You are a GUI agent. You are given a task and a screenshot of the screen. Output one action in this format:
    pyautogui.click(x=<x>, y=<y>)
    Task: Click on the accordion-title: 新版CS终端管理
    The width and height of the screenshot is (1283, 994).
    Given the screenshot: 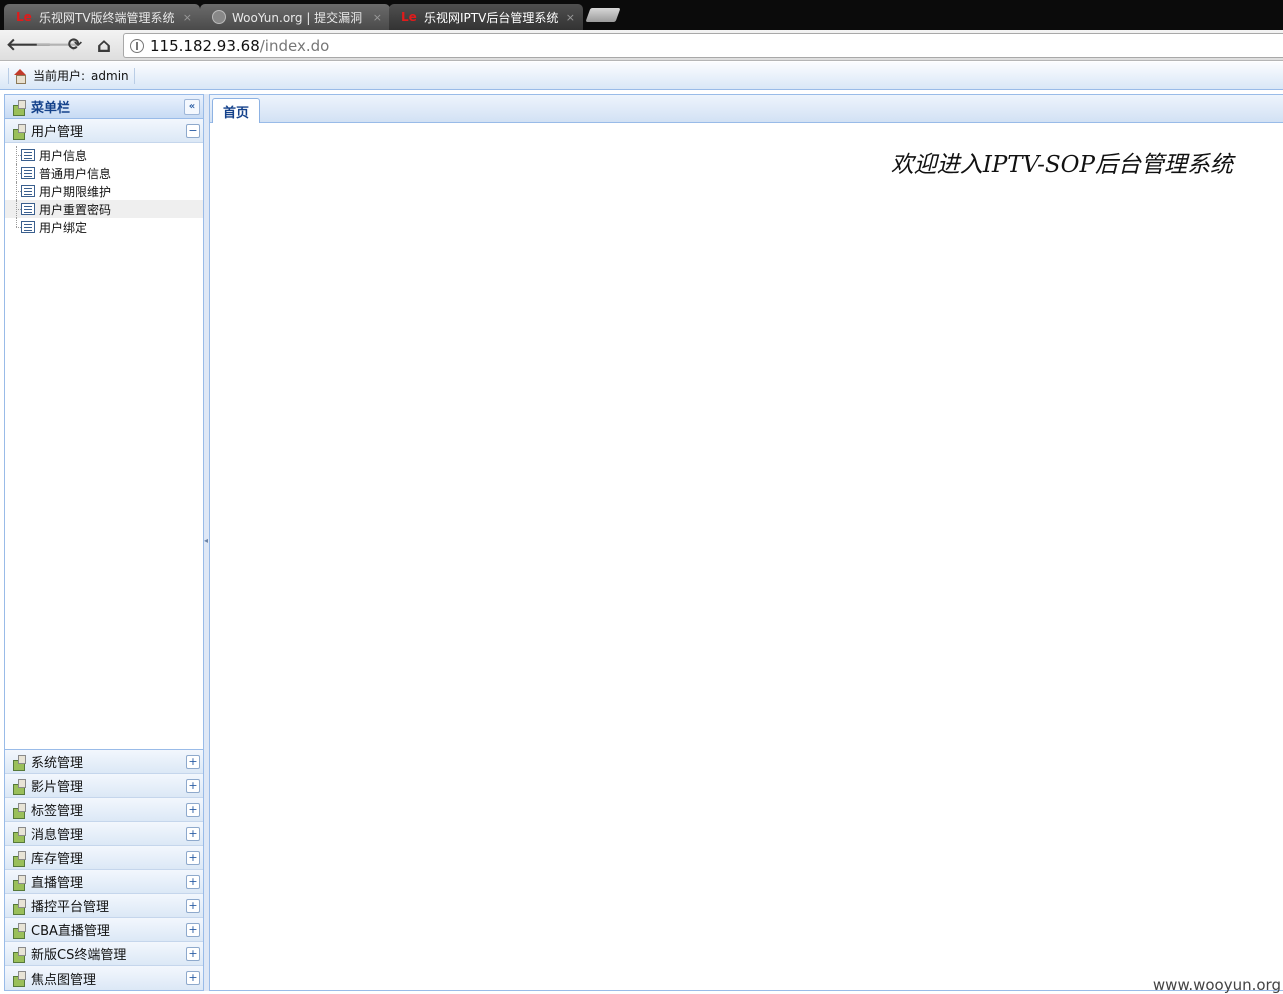 What is the action you would take?
    pyautogui.click(x=79, y=955)
    